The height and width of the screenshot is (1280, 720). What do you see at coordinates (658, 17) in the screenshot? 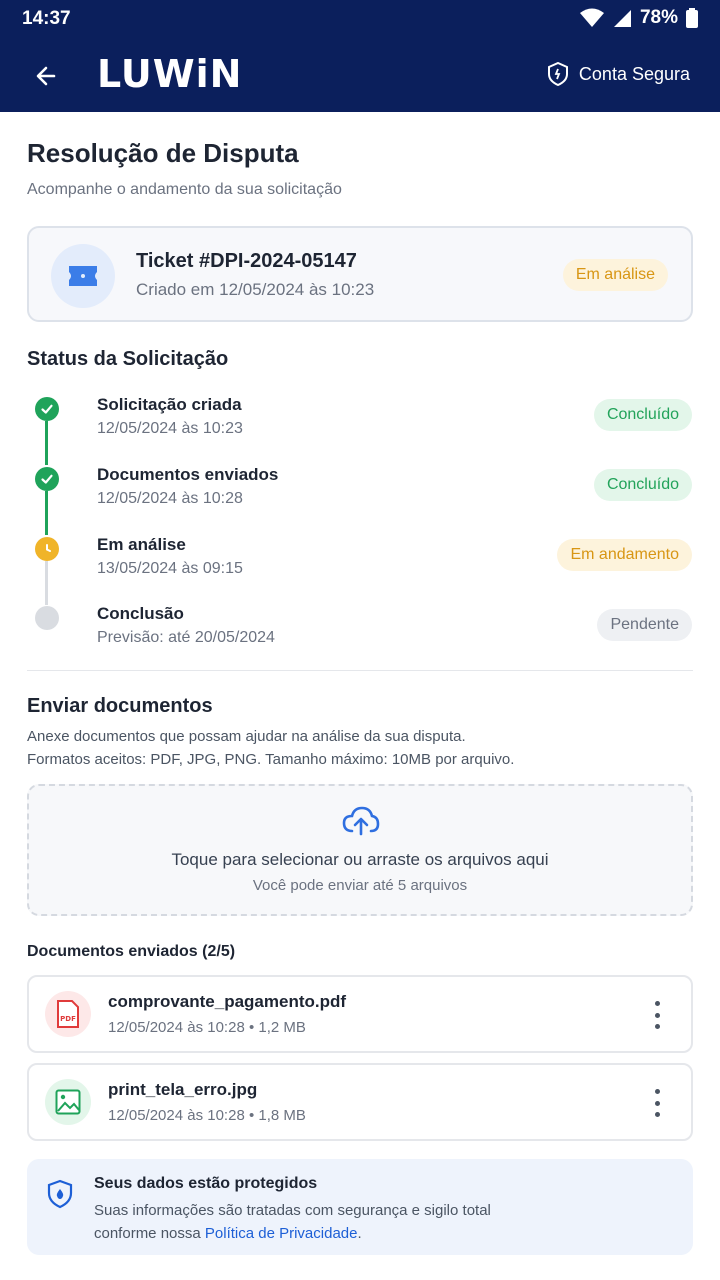
I see `battery-level: 78%` at bounding box center [658, 17].